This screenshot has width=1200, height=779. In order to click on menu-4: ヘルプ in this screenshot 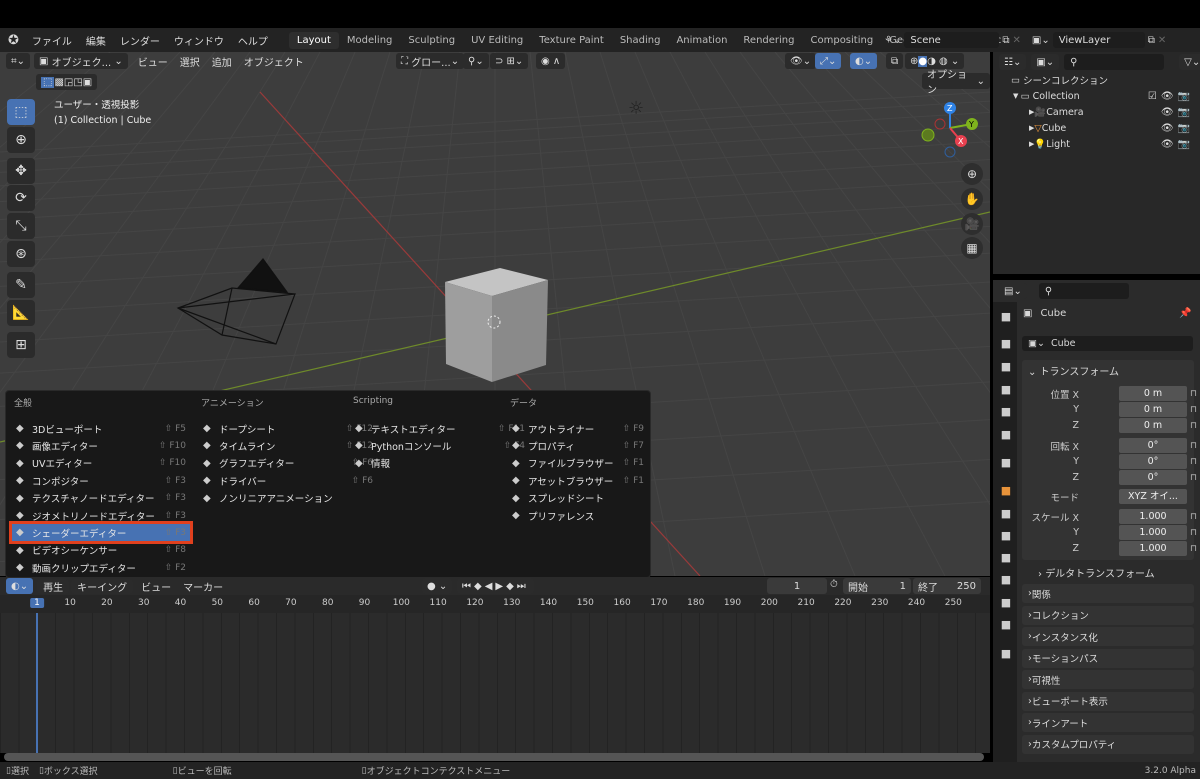, I will do `click(253, 40)`.